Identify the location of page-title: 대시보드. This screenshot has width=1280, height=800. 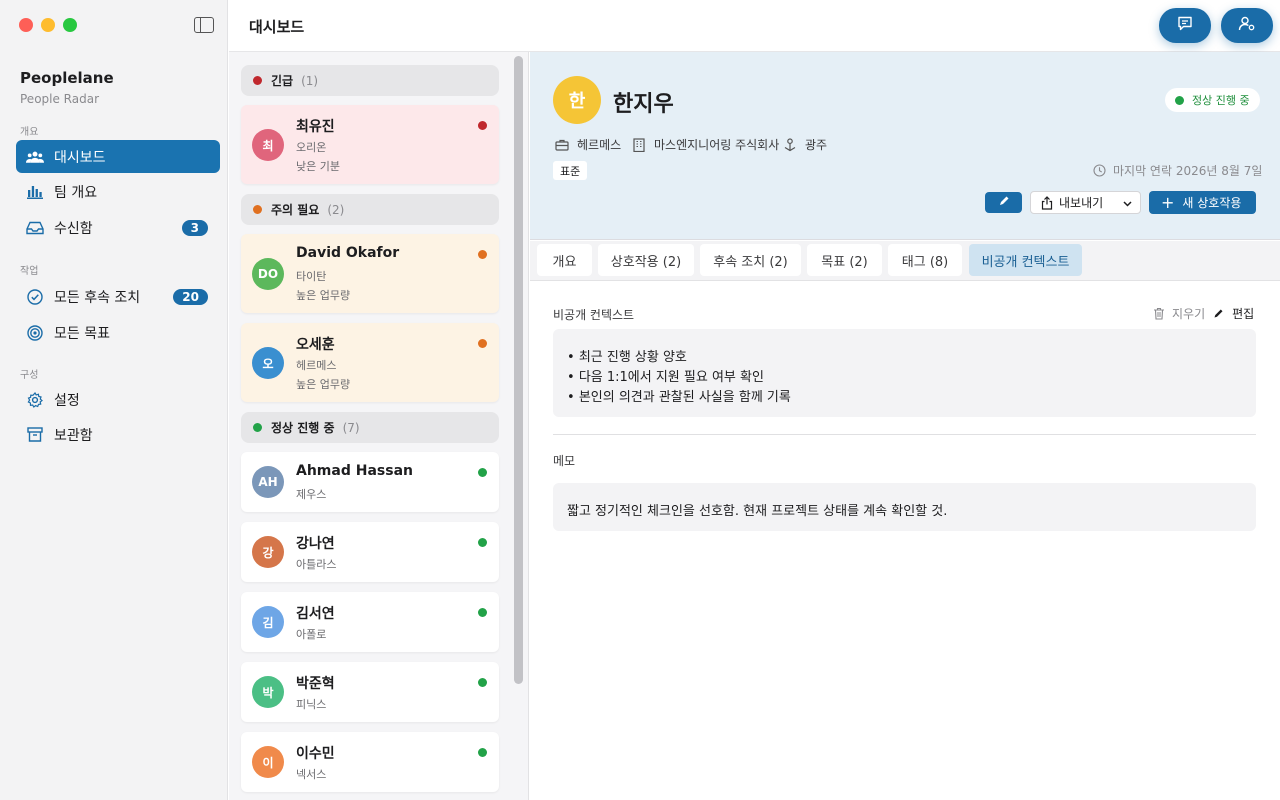
(277, 27).